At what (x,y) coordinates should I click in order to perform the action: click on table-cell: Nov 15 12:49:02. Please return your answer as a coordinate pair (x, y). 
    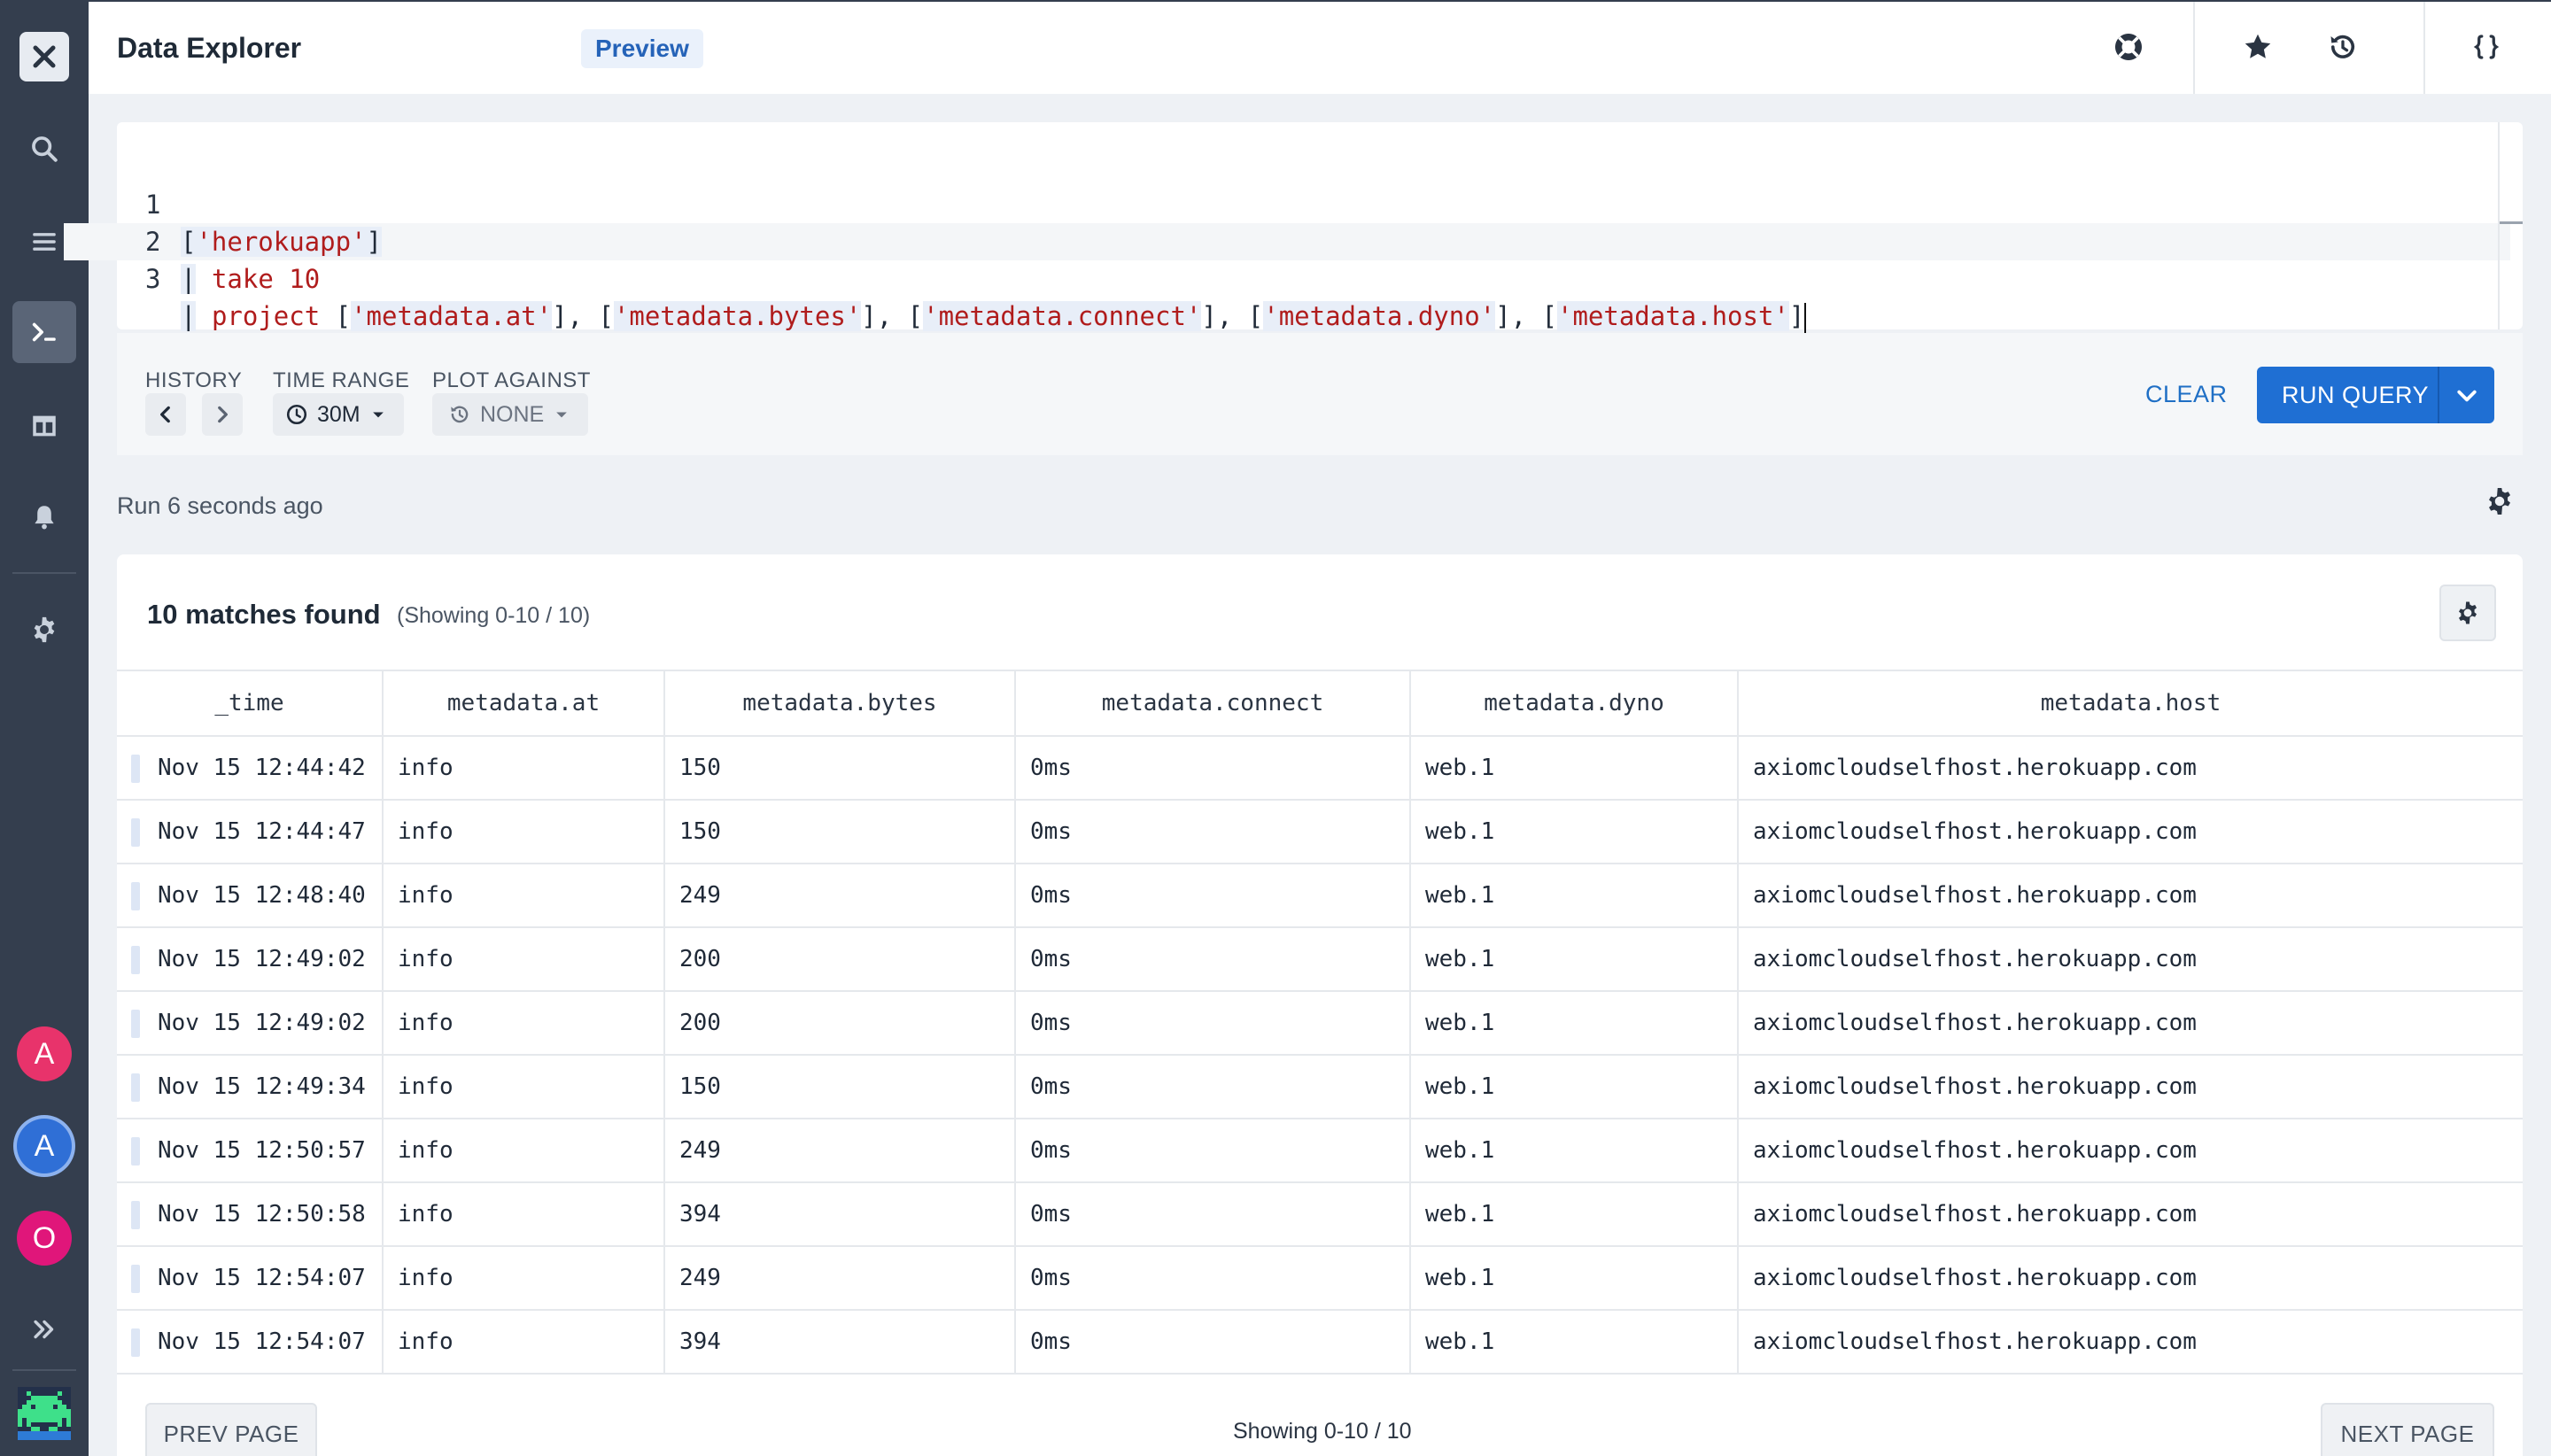
    Looking at the image, I should click on (251, 959).